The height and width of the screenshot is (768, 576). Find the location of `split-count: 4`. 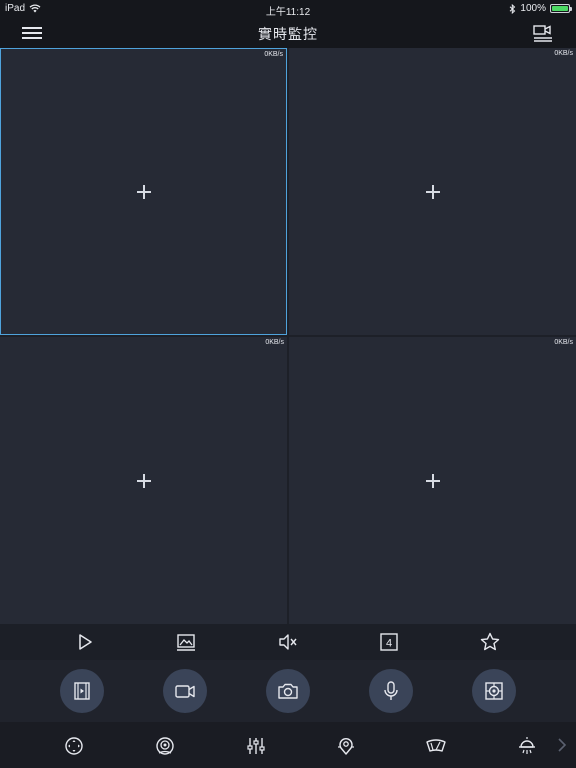

split-count: 4 is located at coordinates (389, 644).